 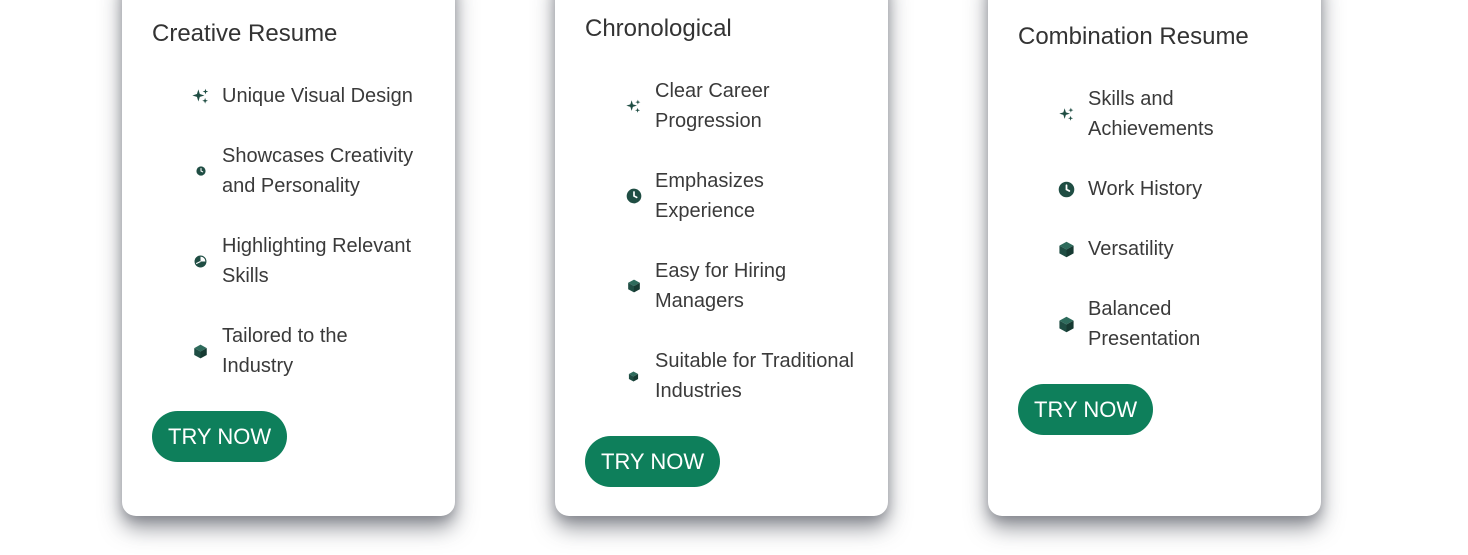 I want to click on feature-item: Balanced Presentation, so click(x=1148, y=324).